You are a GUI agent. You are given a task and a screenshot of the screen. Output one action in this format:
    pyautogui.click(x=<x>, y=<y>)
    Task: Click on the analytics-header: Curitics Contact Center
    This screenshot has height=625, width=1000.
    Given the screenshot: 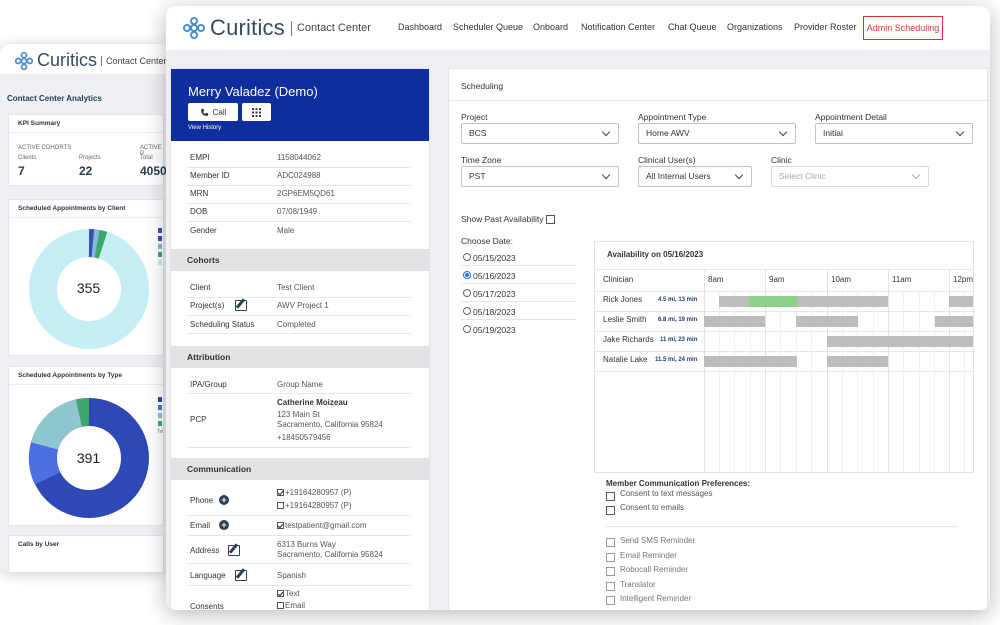 What is the action you would take?
    pyautogui.click(x=85, y=59)
    